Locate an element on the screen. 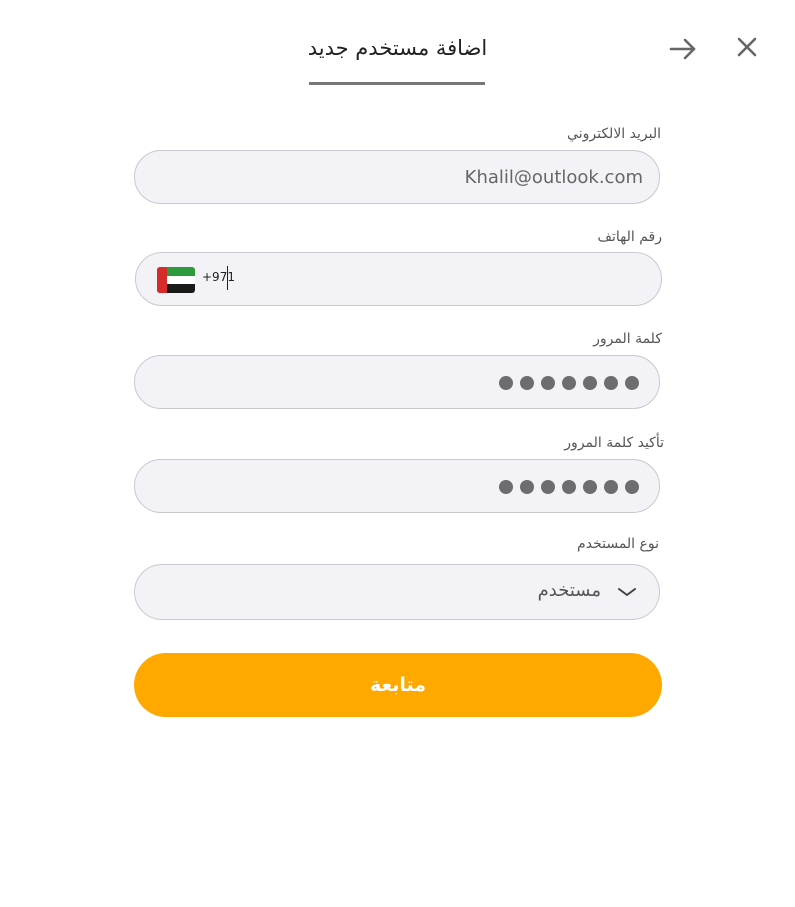  chevron-down-icon is located at coordinates (627, 592).